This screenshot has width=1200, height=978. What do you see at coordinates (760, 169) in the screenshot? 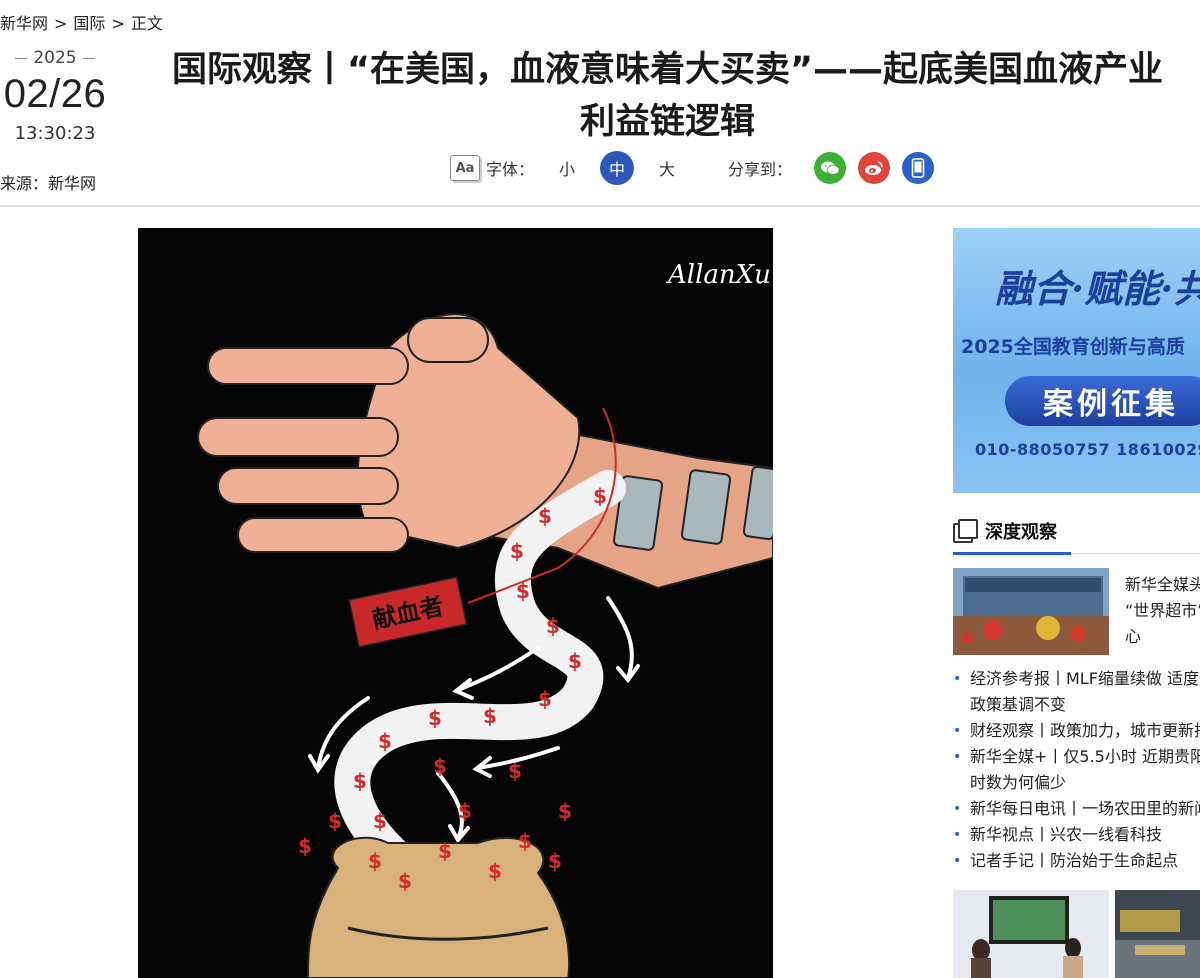
I see `share-label: 分享到：` at bounding box center [760, 169].